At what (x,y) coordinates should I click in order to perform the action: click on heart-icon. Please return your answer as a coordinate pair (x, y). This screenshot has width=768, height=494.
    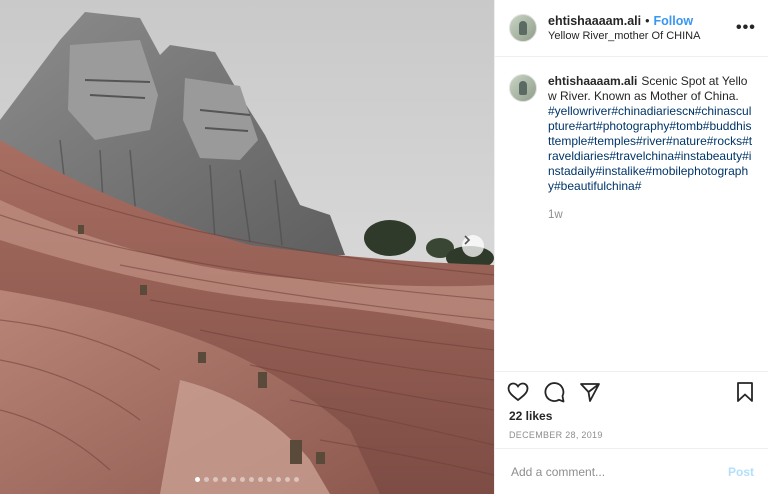
    Looking at the image, I should click on (518, 391).